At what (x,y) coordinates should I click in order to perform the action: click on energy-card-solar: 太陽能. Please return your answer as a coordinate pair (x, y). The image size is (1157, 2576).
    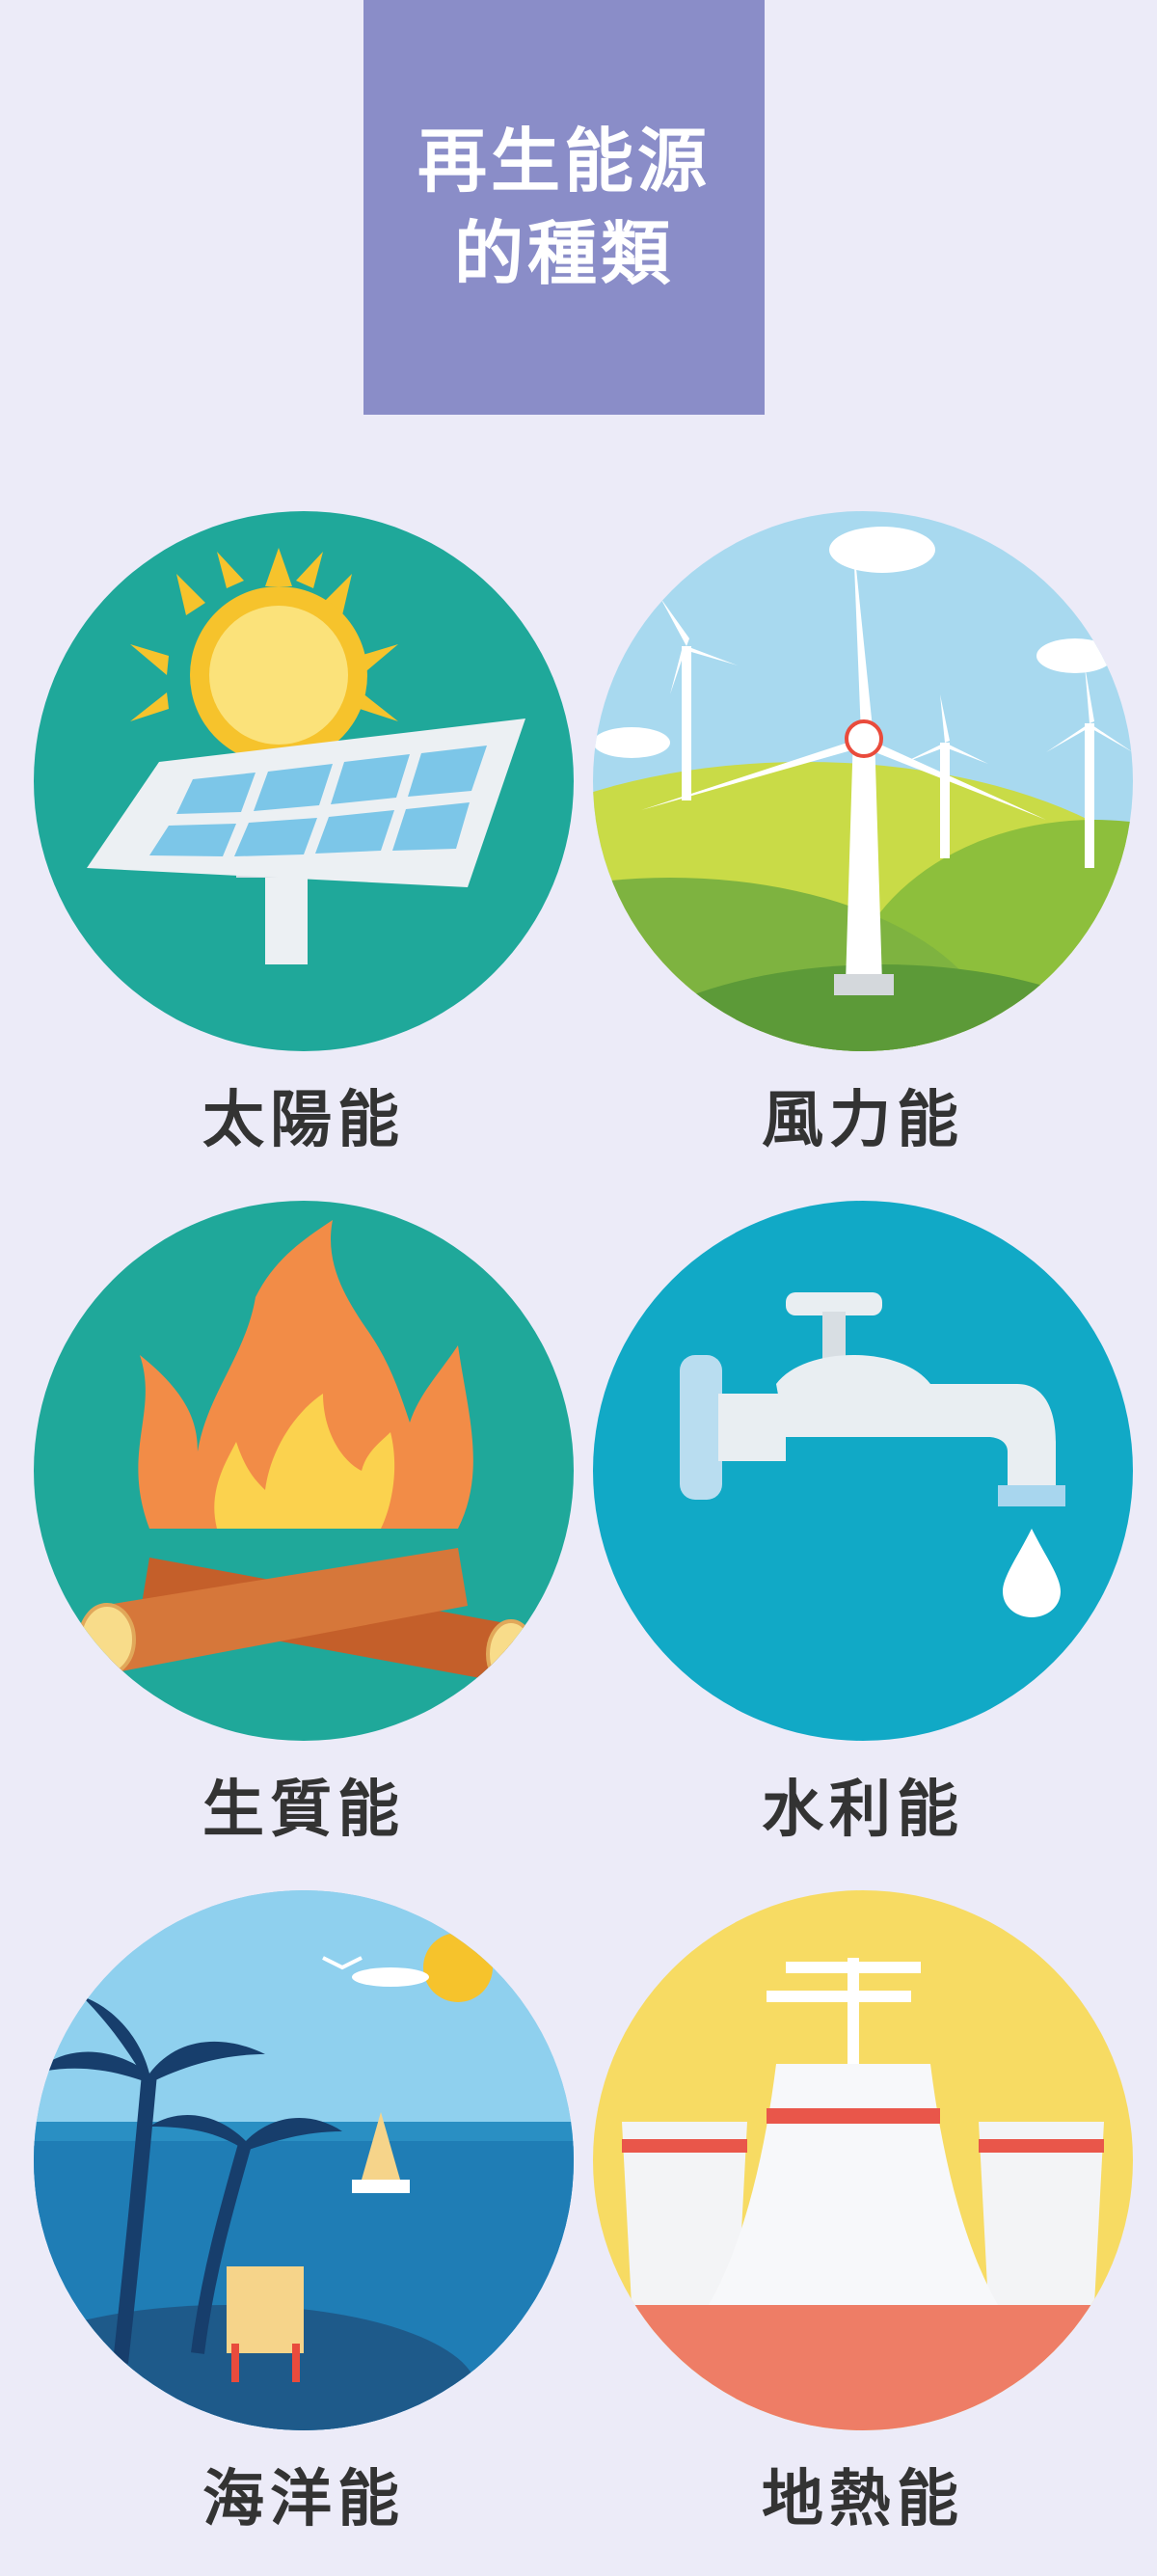
    Looking at the image, I should click on (304, 848).